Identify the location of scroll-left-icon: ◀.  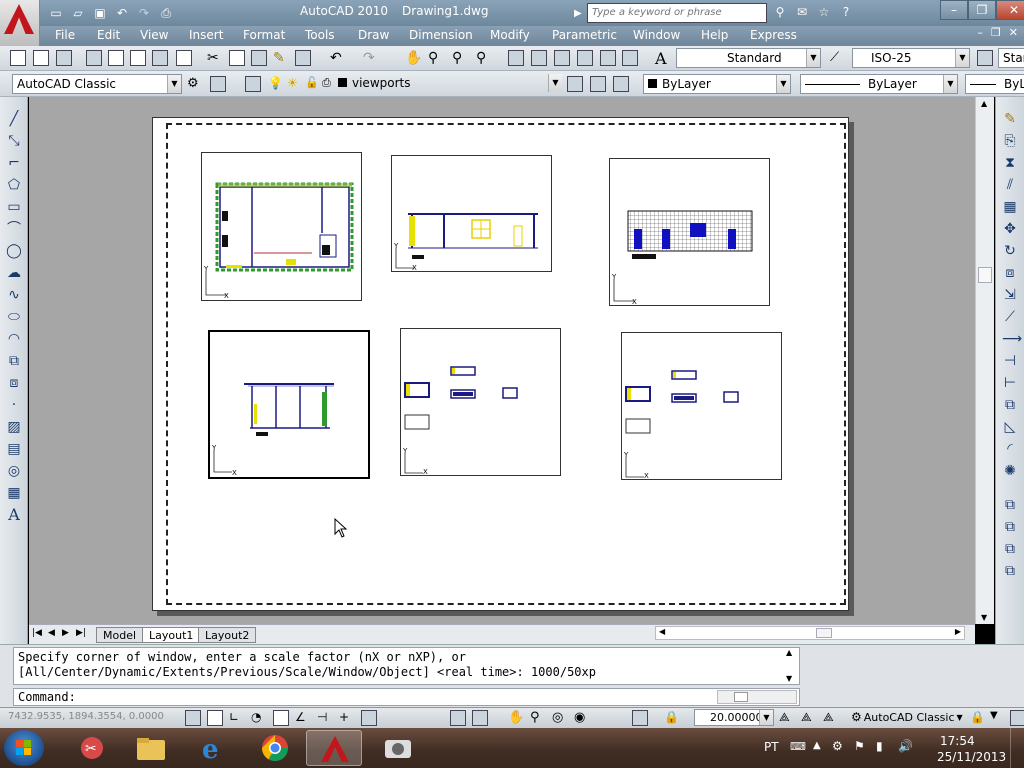
(662, 631).